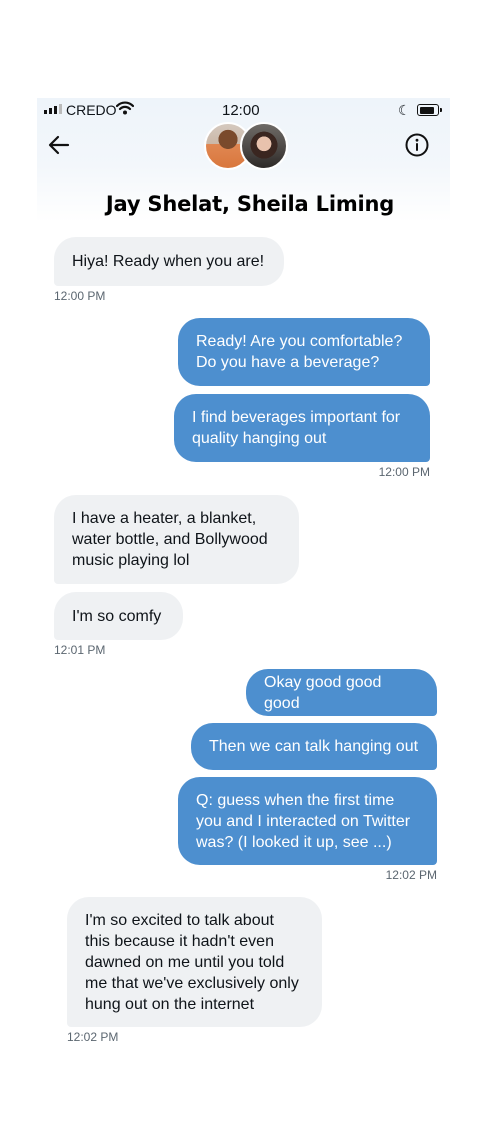 This screenshot has width=500, height=1142. What do you see at coordinates (241, 110) in the screenshot?
I see `status-time: 12:00` at bounding box center [241, 110].